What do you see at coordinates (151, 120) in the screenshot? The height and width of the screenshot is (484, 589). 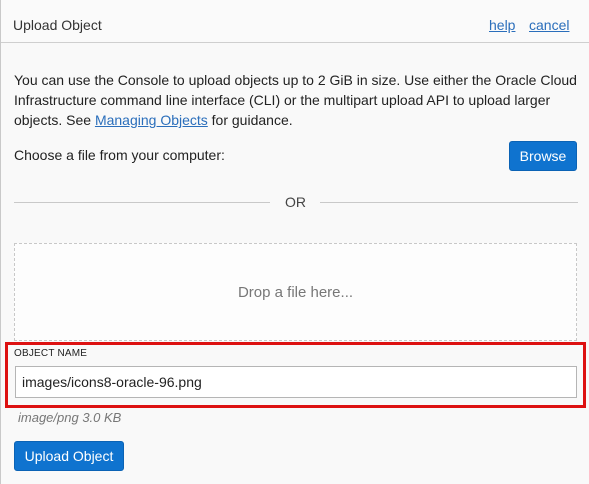 I see `managing-objects-link: Managing Objects` at bounding box center [151, 120].